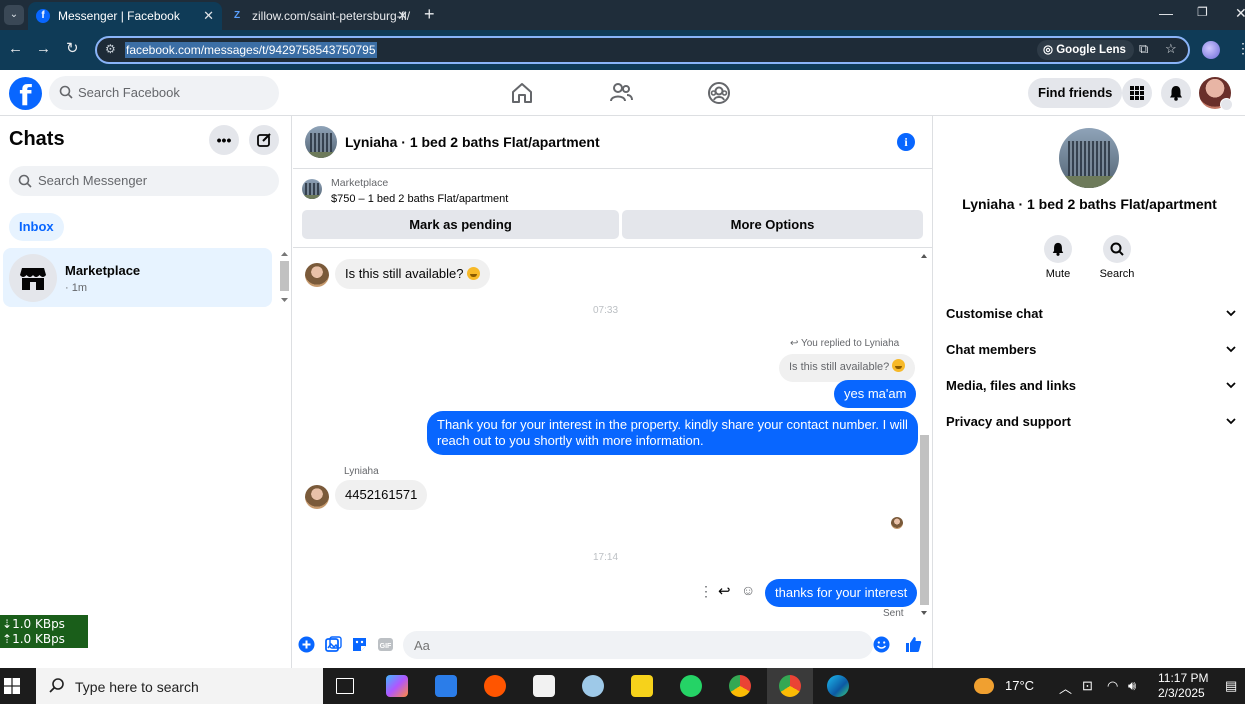 The width and height of the screenshot is (1245, 704). Describe the element at coordinates (1058, 257) in the screenshot. I see `mute-button: Mute` at that location.